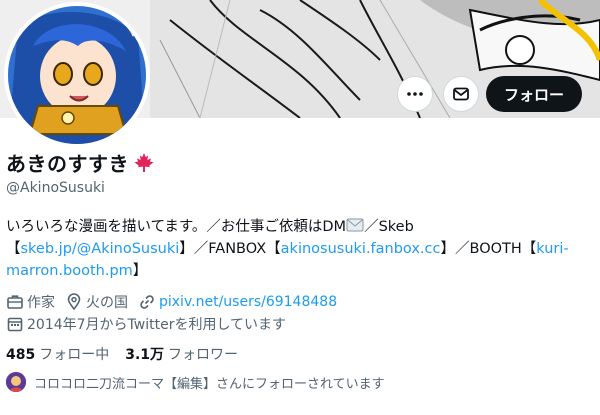 The image size is (600, 415). I want to click on location-pin-icon, so click(74, 302).